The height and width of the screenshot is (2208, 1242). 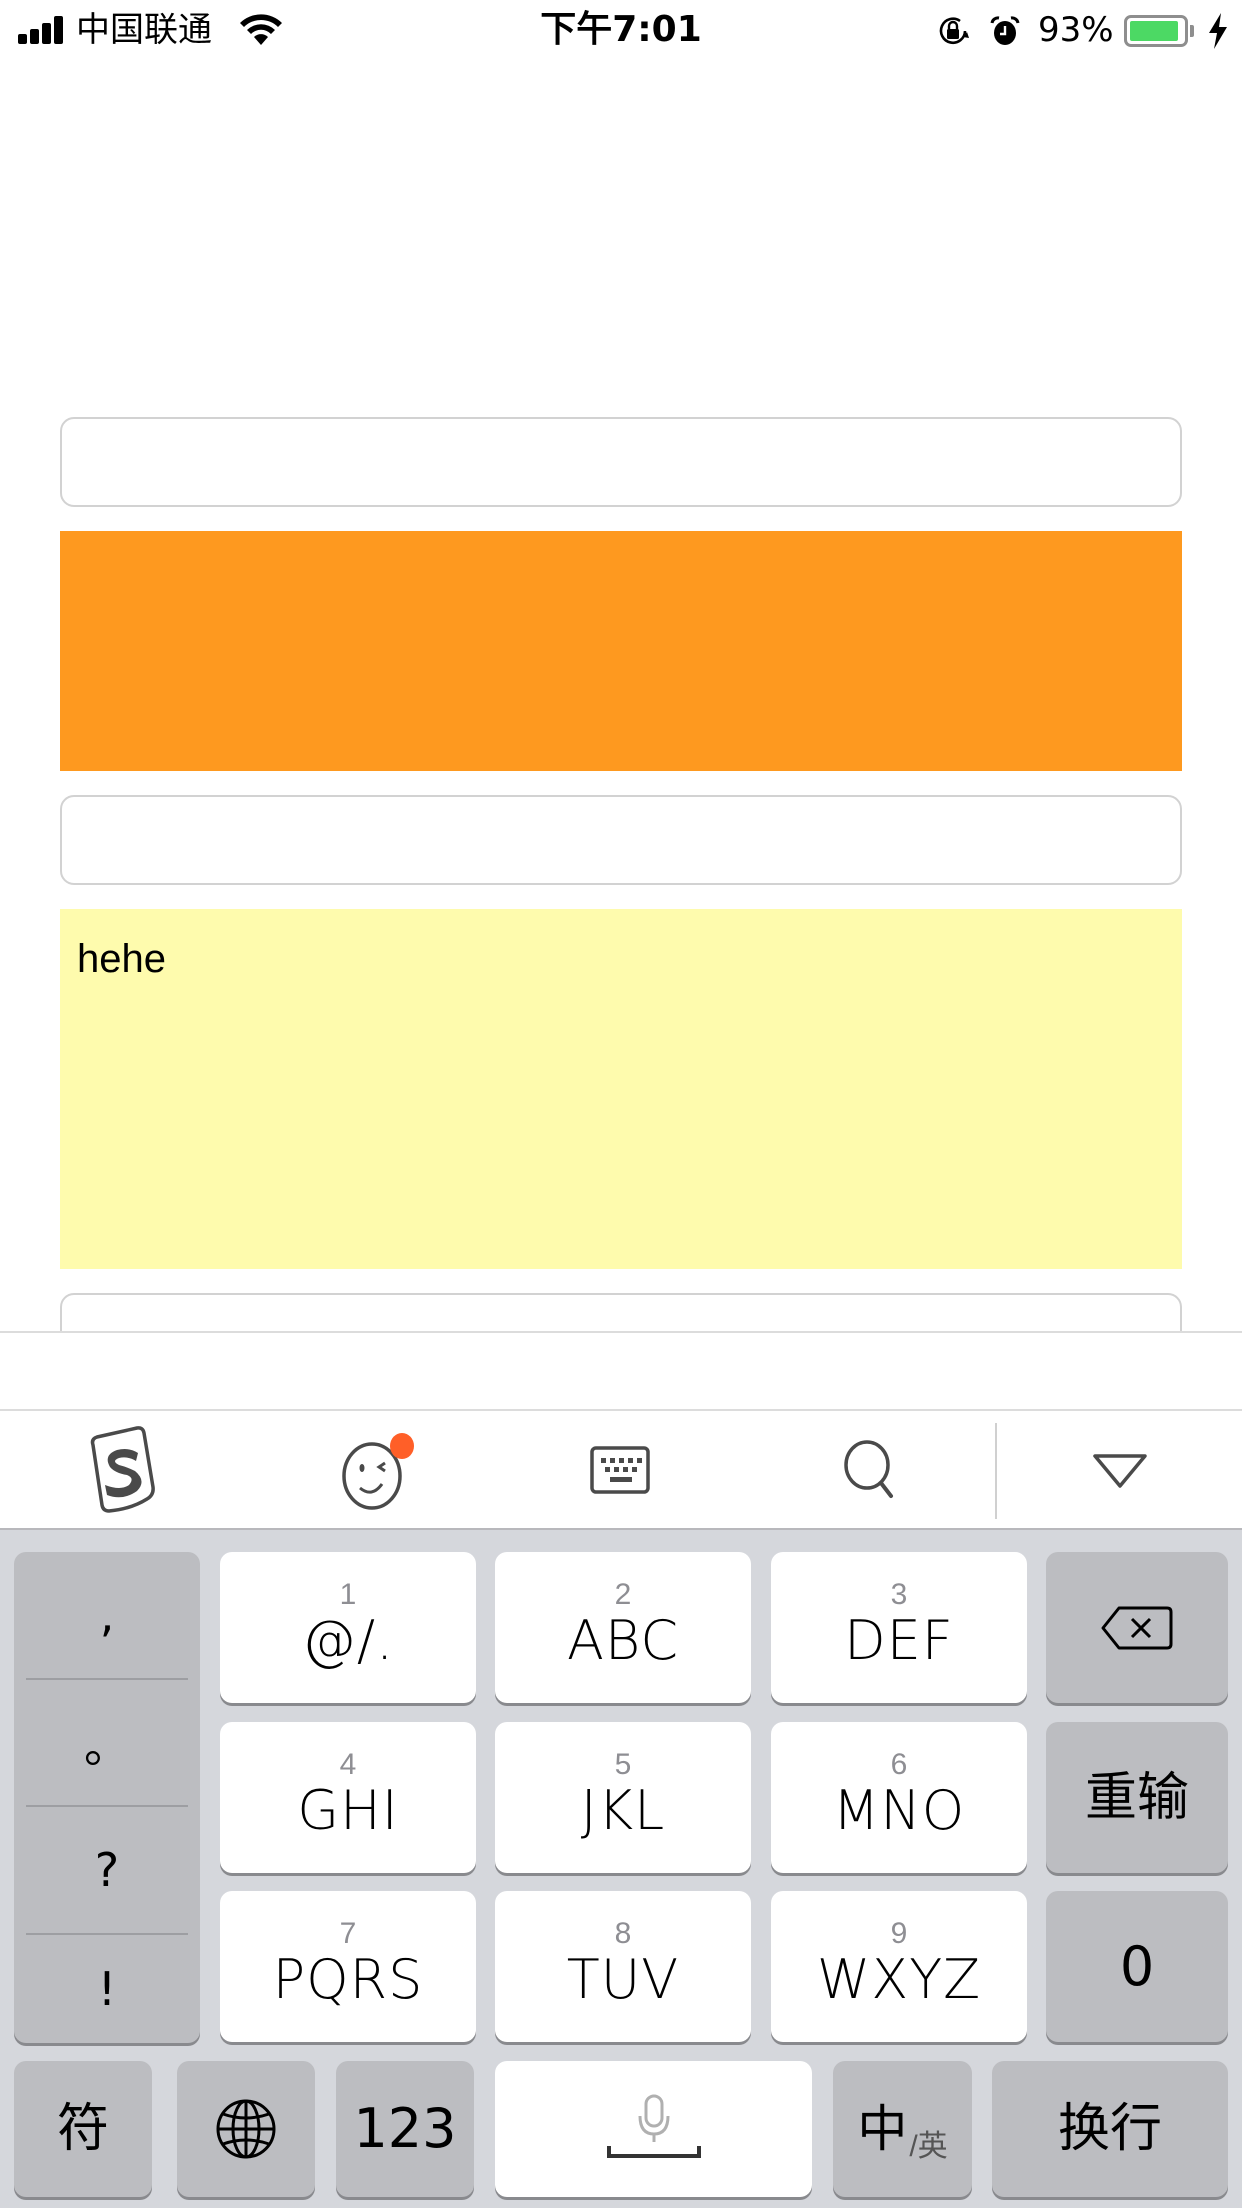 I want to click on delete-key, so click(x=1137, y=1627).